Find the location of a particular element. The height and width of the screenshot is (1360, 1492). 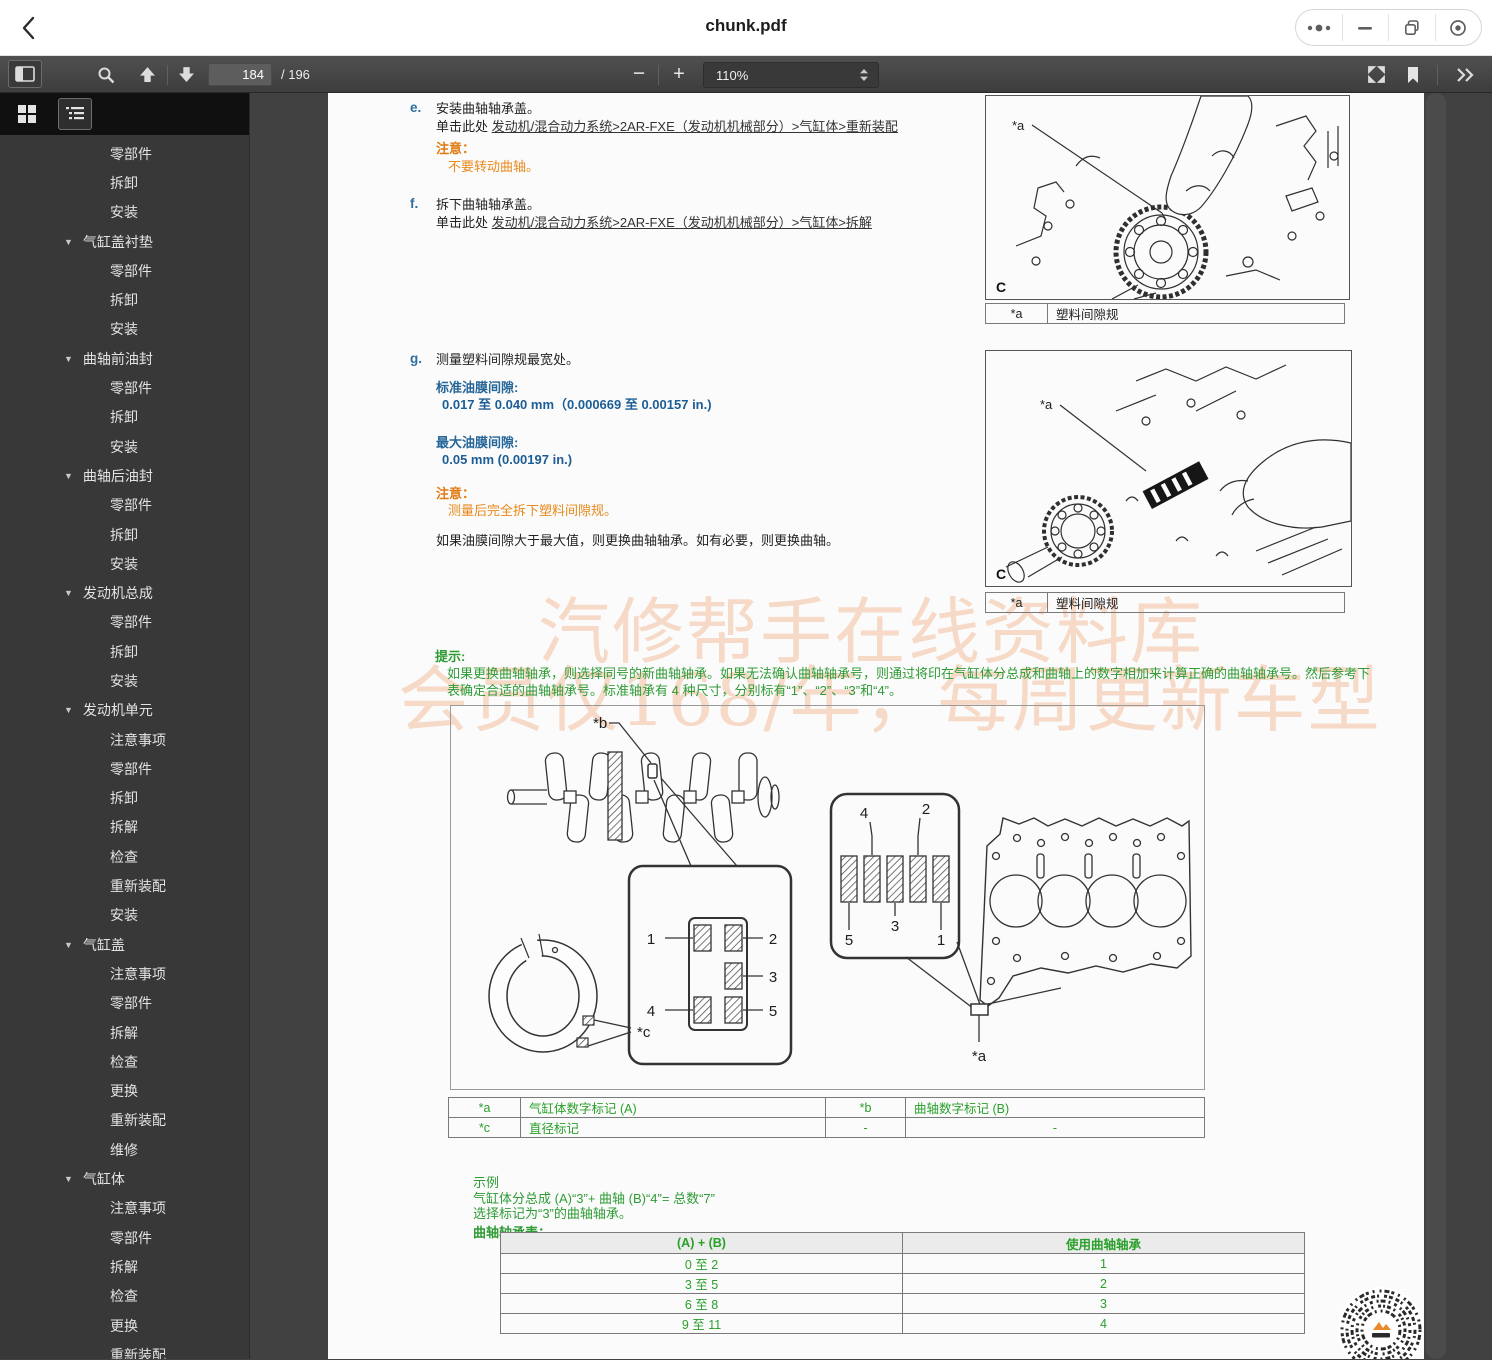

outline-item-label: 拆解 is located at coordinates (124, 1266).